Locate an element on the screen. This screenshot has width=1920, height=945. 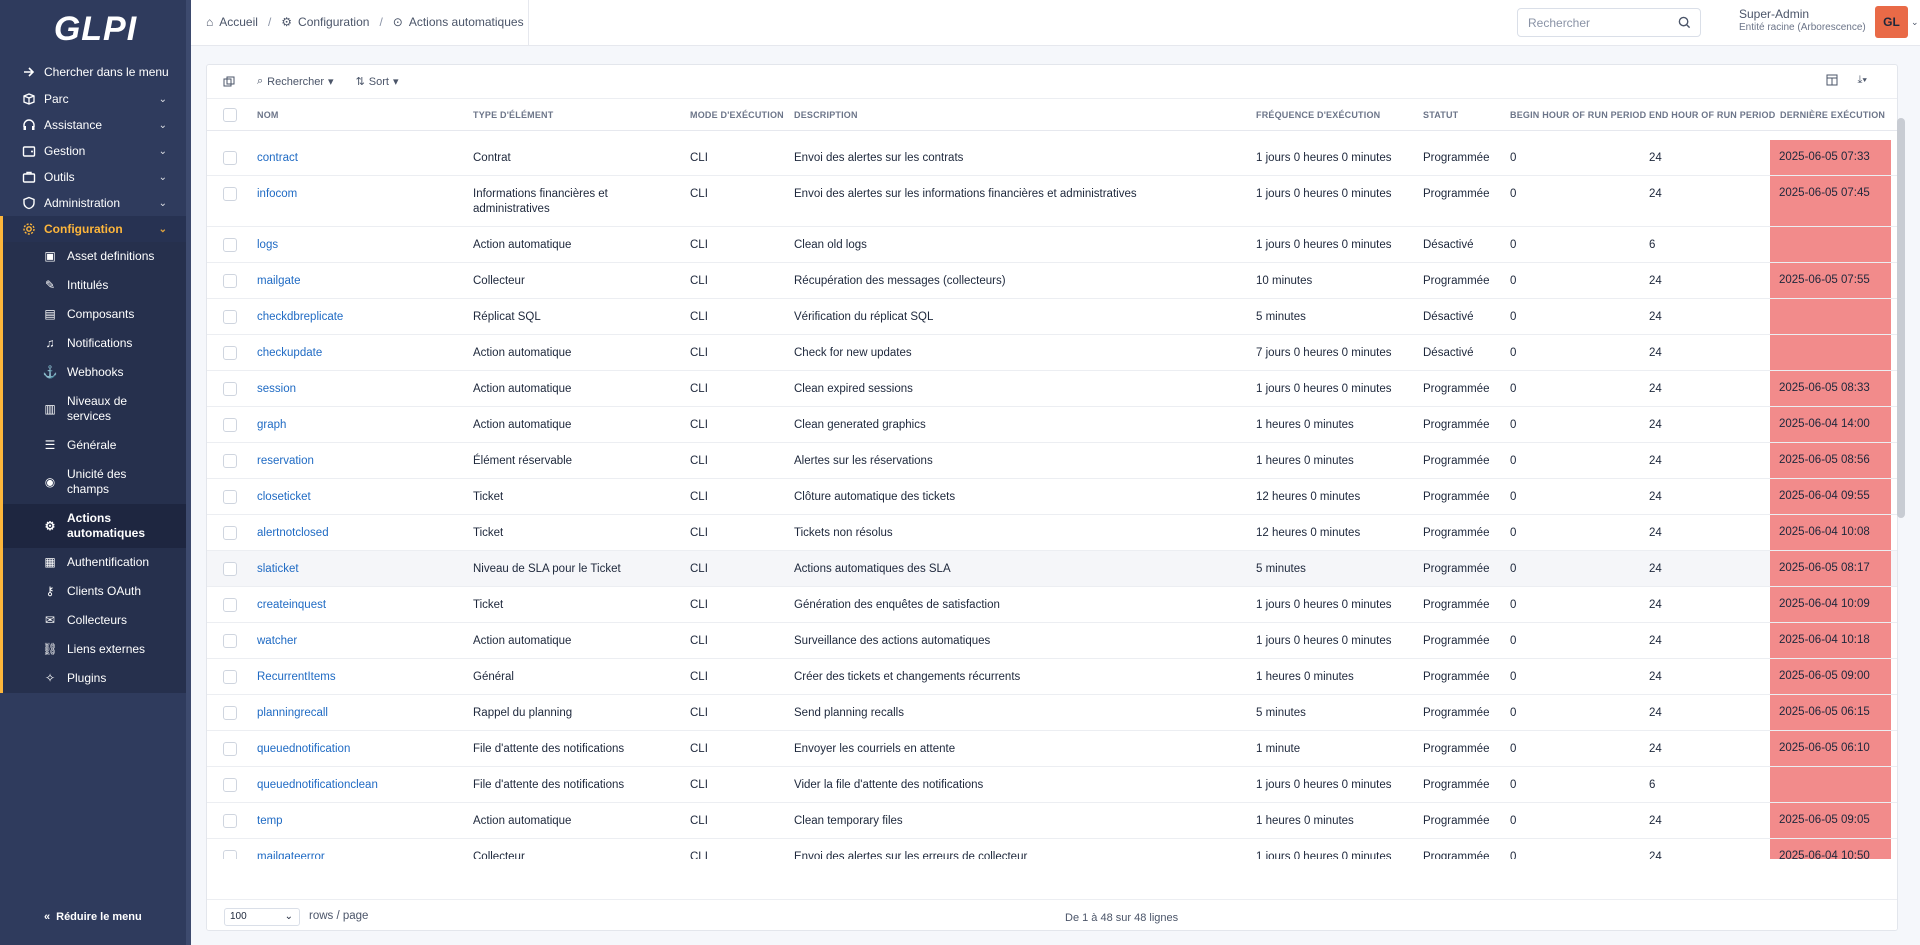
submenu-item-g-n-rale: ☰ Générale is located at coordinates (97, 445).